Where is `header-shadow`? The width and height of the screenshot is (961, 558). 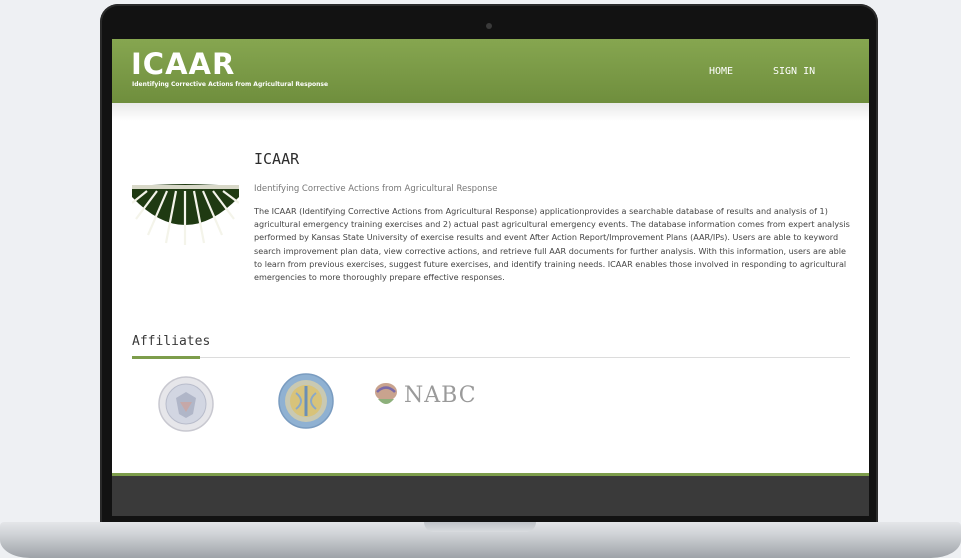 header-shadow is located at coordinates (490, 112).